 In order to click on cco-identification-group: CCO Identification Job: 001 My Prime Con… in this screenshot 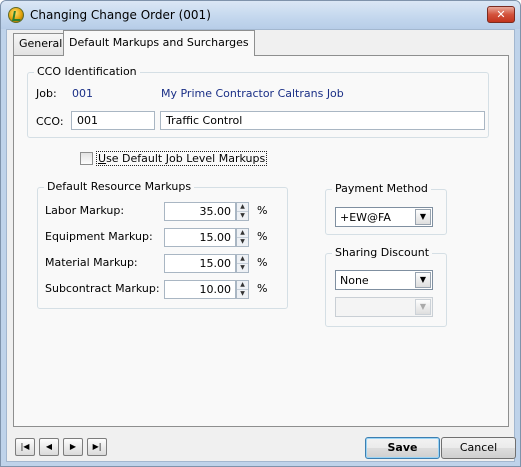, I will do `click(258, 101)`.